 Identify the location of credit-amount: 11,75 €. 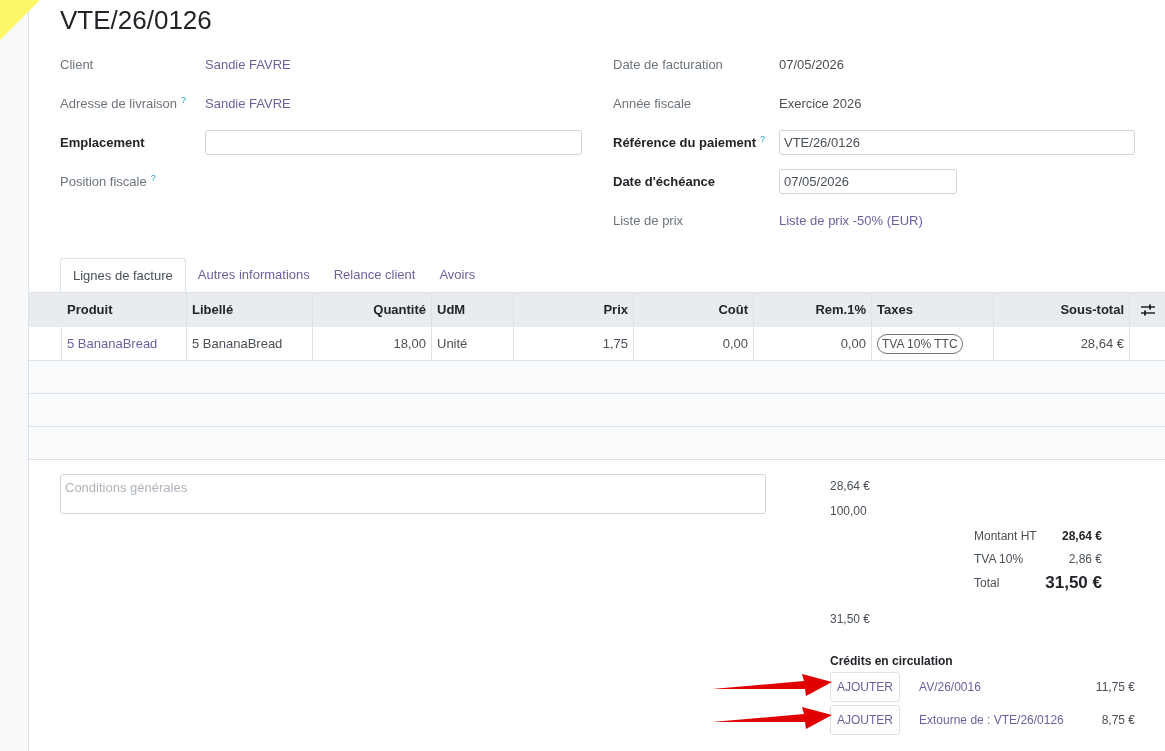
(1115, 687).